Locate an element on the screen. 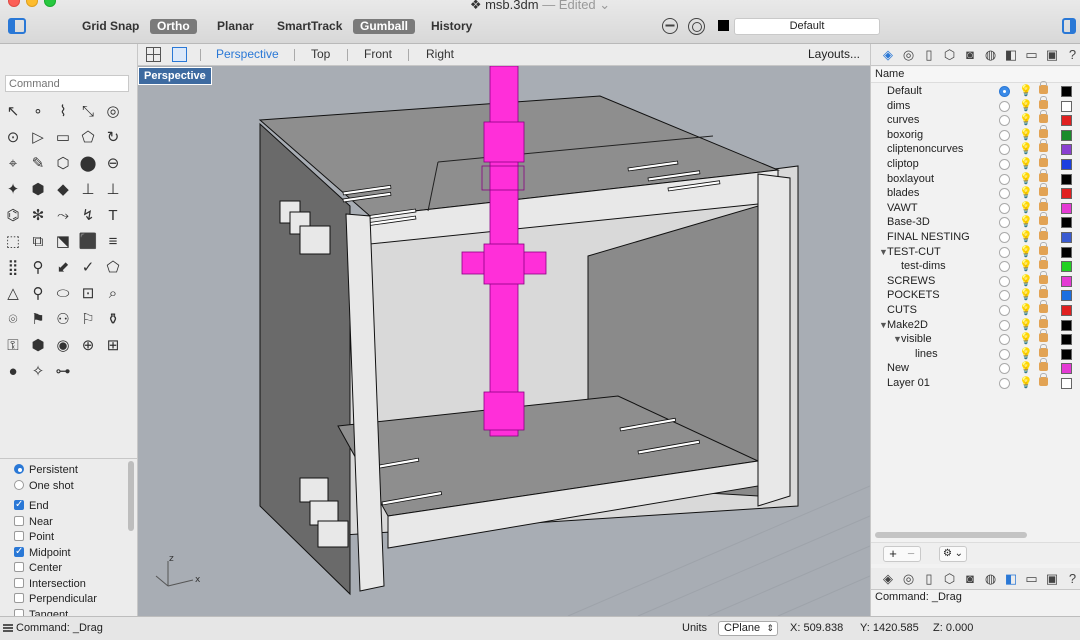 The height and width of the screenshot is (640, 1080). layer-name: Make2D is located at coordinates (907, 325).